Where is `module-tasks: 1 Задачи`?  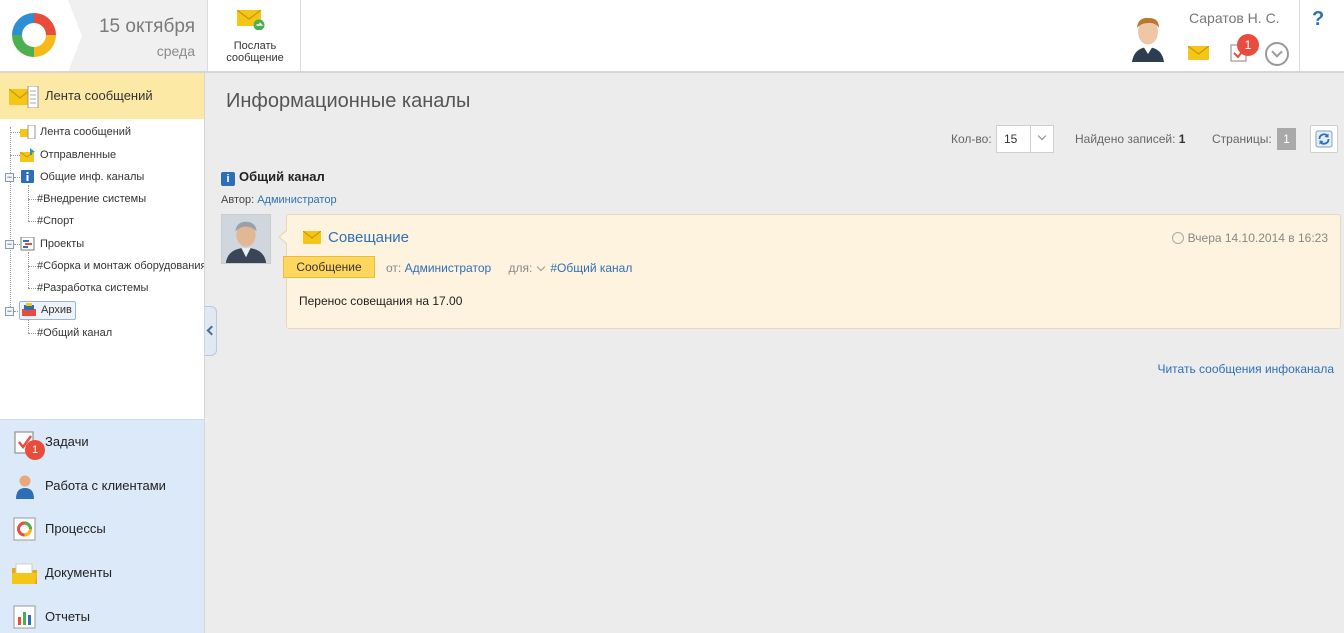
module-tasks: 1 Задачи is located at coordinates (102, 442).